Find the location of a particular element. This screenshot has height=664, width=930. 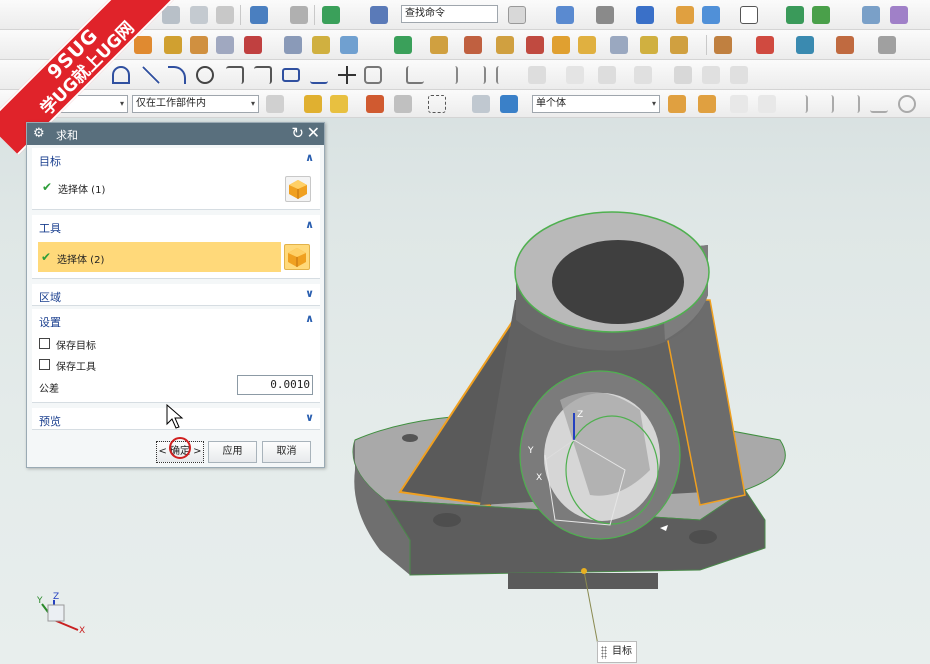

sketch-finish-icon is located at coordinates (683, 75).